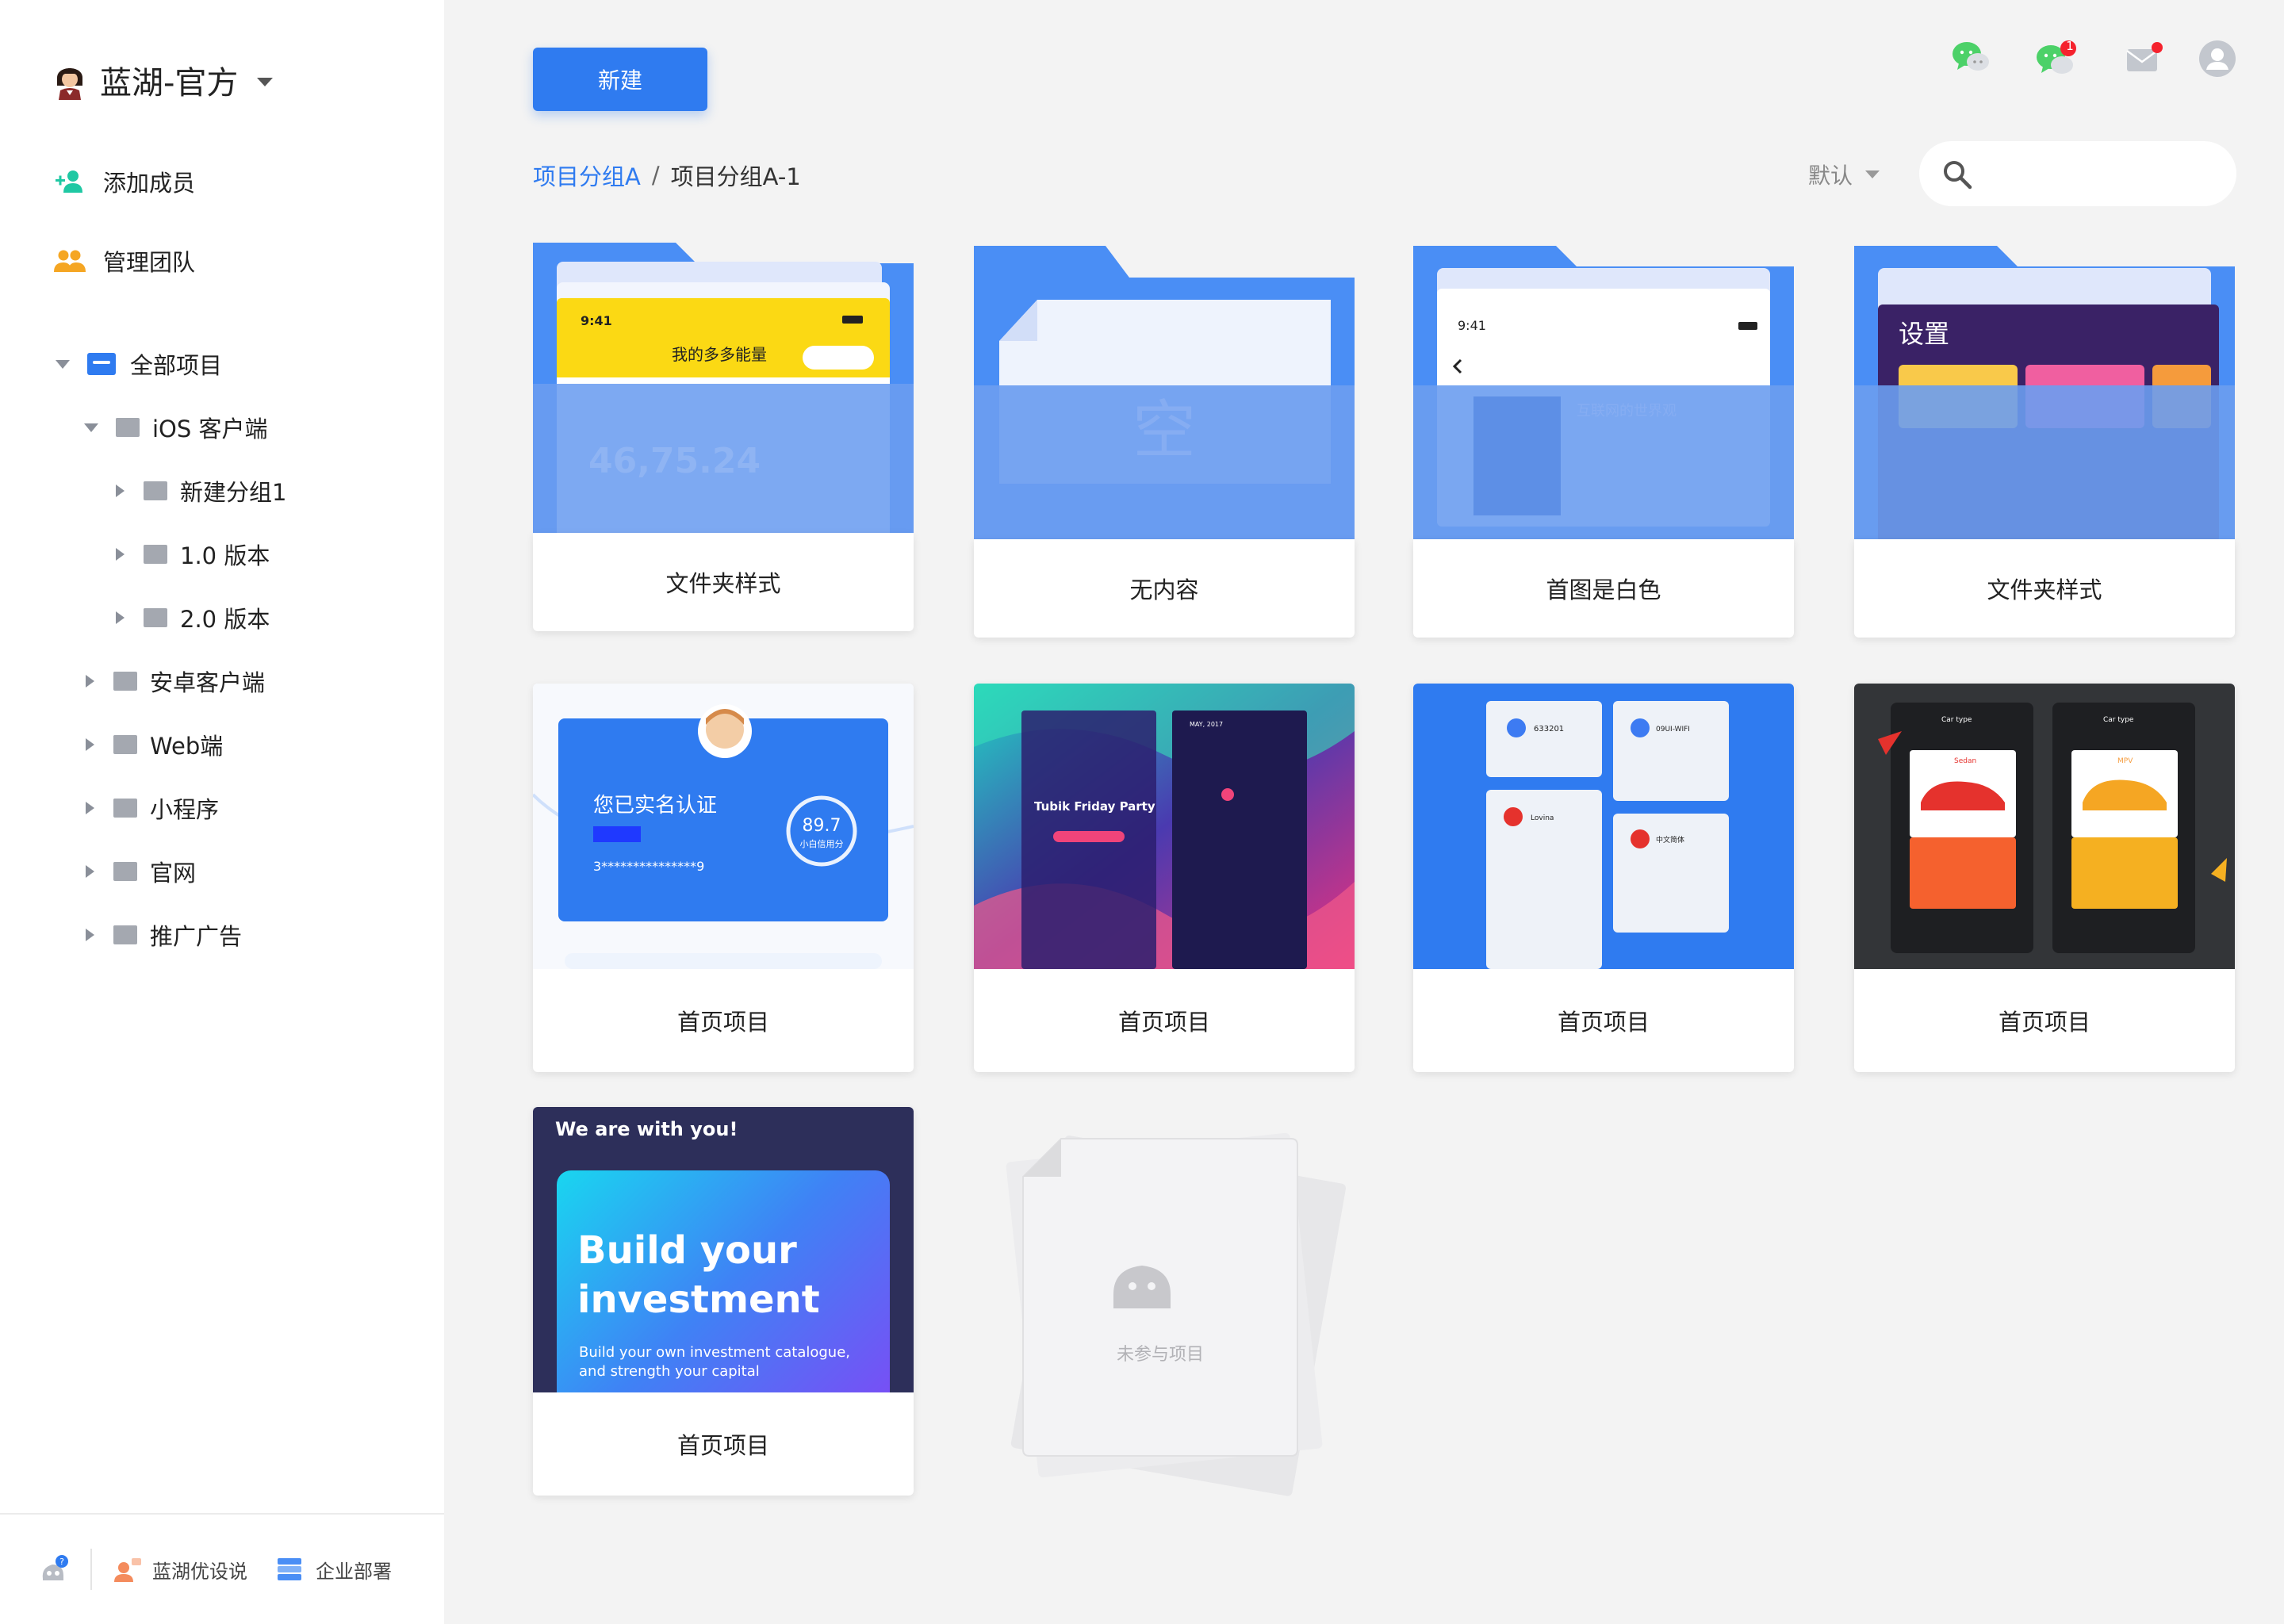 The image size is (2284, 1624). I want to click on svg-text: MPV, so click(2125, 761).